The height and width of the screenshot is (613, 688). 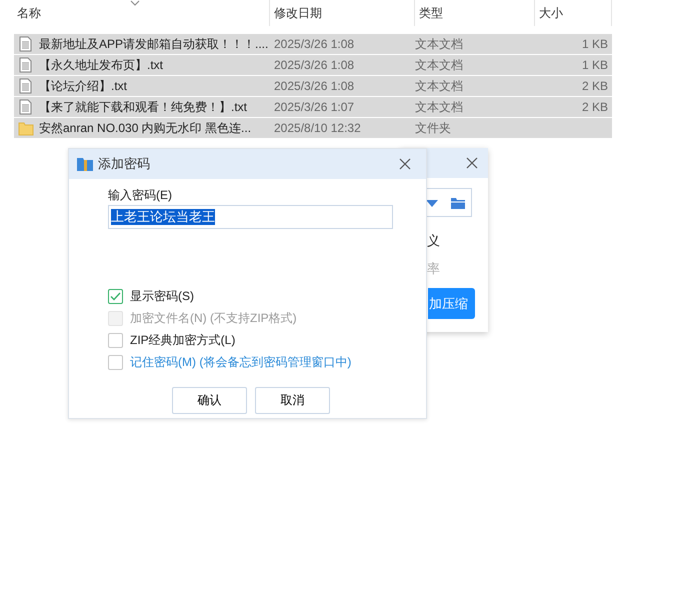 I want to click on checkbox-label: 显示密码(S), so click(x=162, y=296).